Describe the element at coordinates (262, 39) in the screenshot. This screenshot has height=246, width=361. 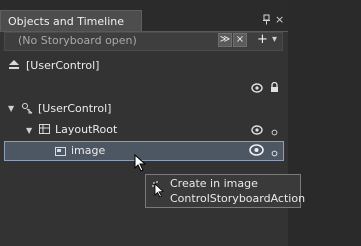
I see `new-storyboard-button: +` at that location.